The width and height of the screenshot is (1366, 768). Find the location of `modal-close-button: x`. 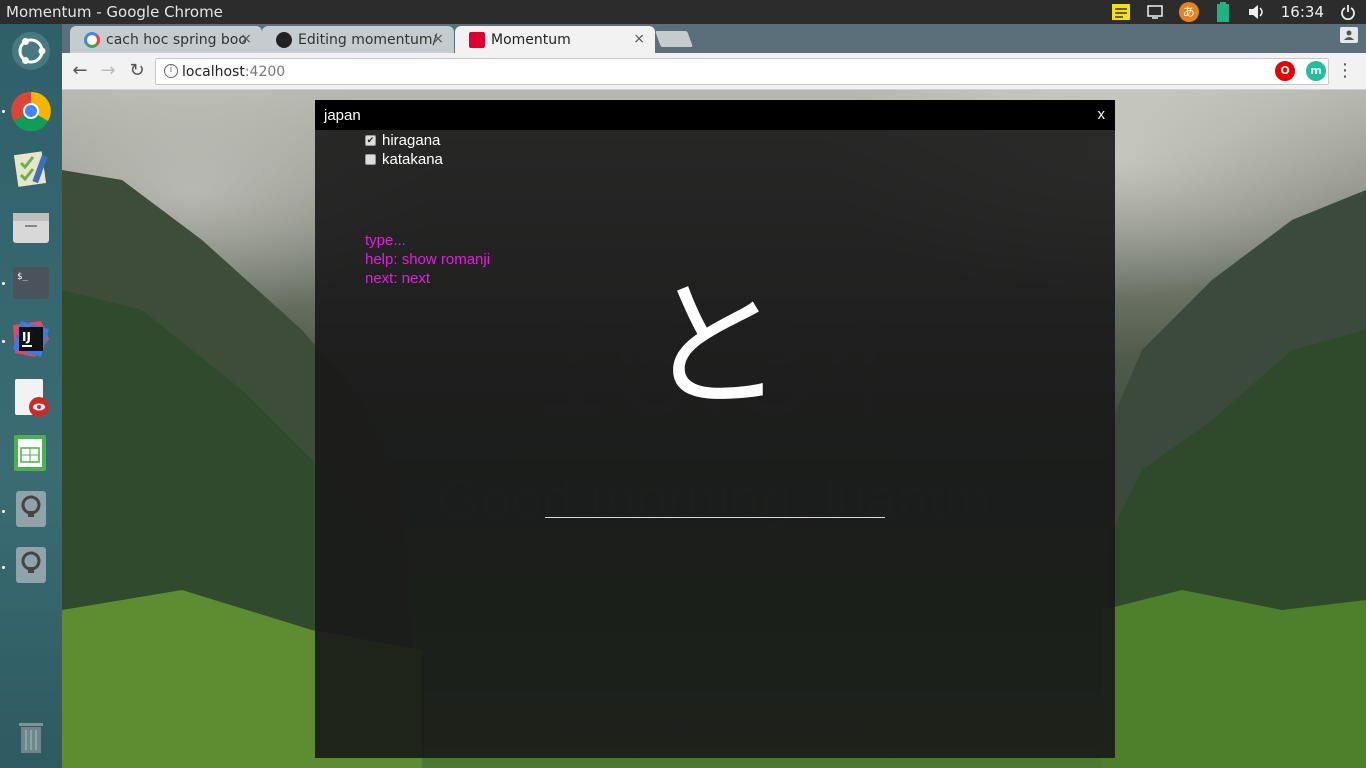

modal-close-button: x is located at coordinates (1102, 114).